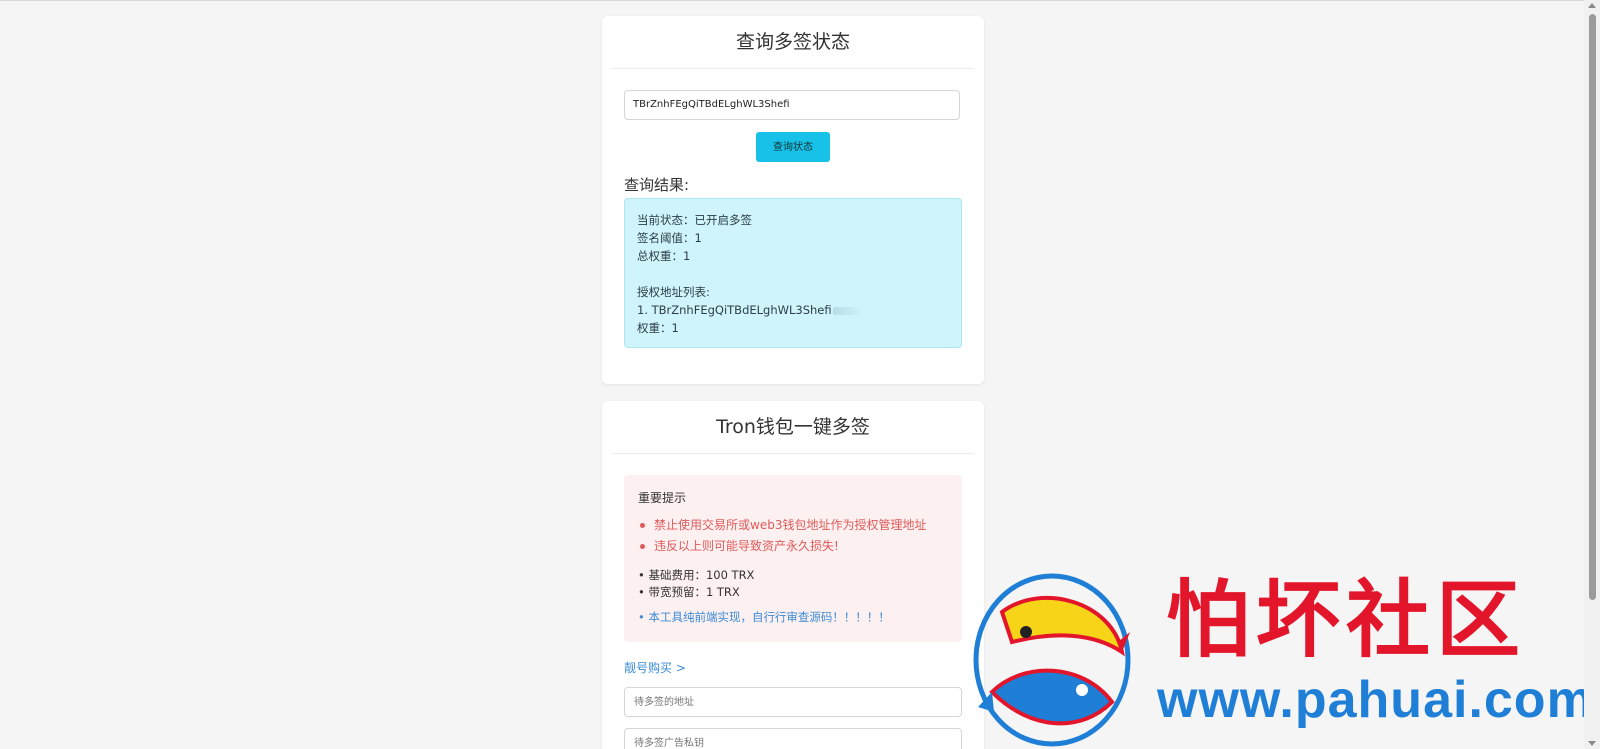 The width and height of the screenshot is (1600, 749). Describe the element at coordinates (1346, 620) in the screenshot. I see `watermark-brand-cn: 怕坏社区` at that location.